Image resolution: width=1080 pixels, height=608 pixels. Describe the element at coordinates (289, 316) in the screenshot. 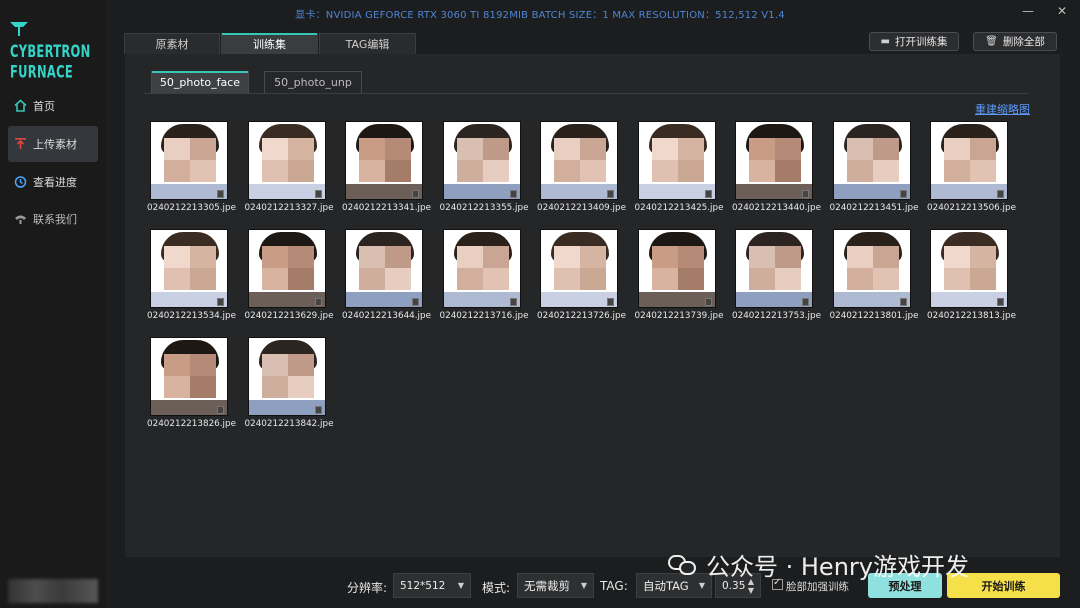

I see `image-filename: 0240212213629.jpe` at that location.